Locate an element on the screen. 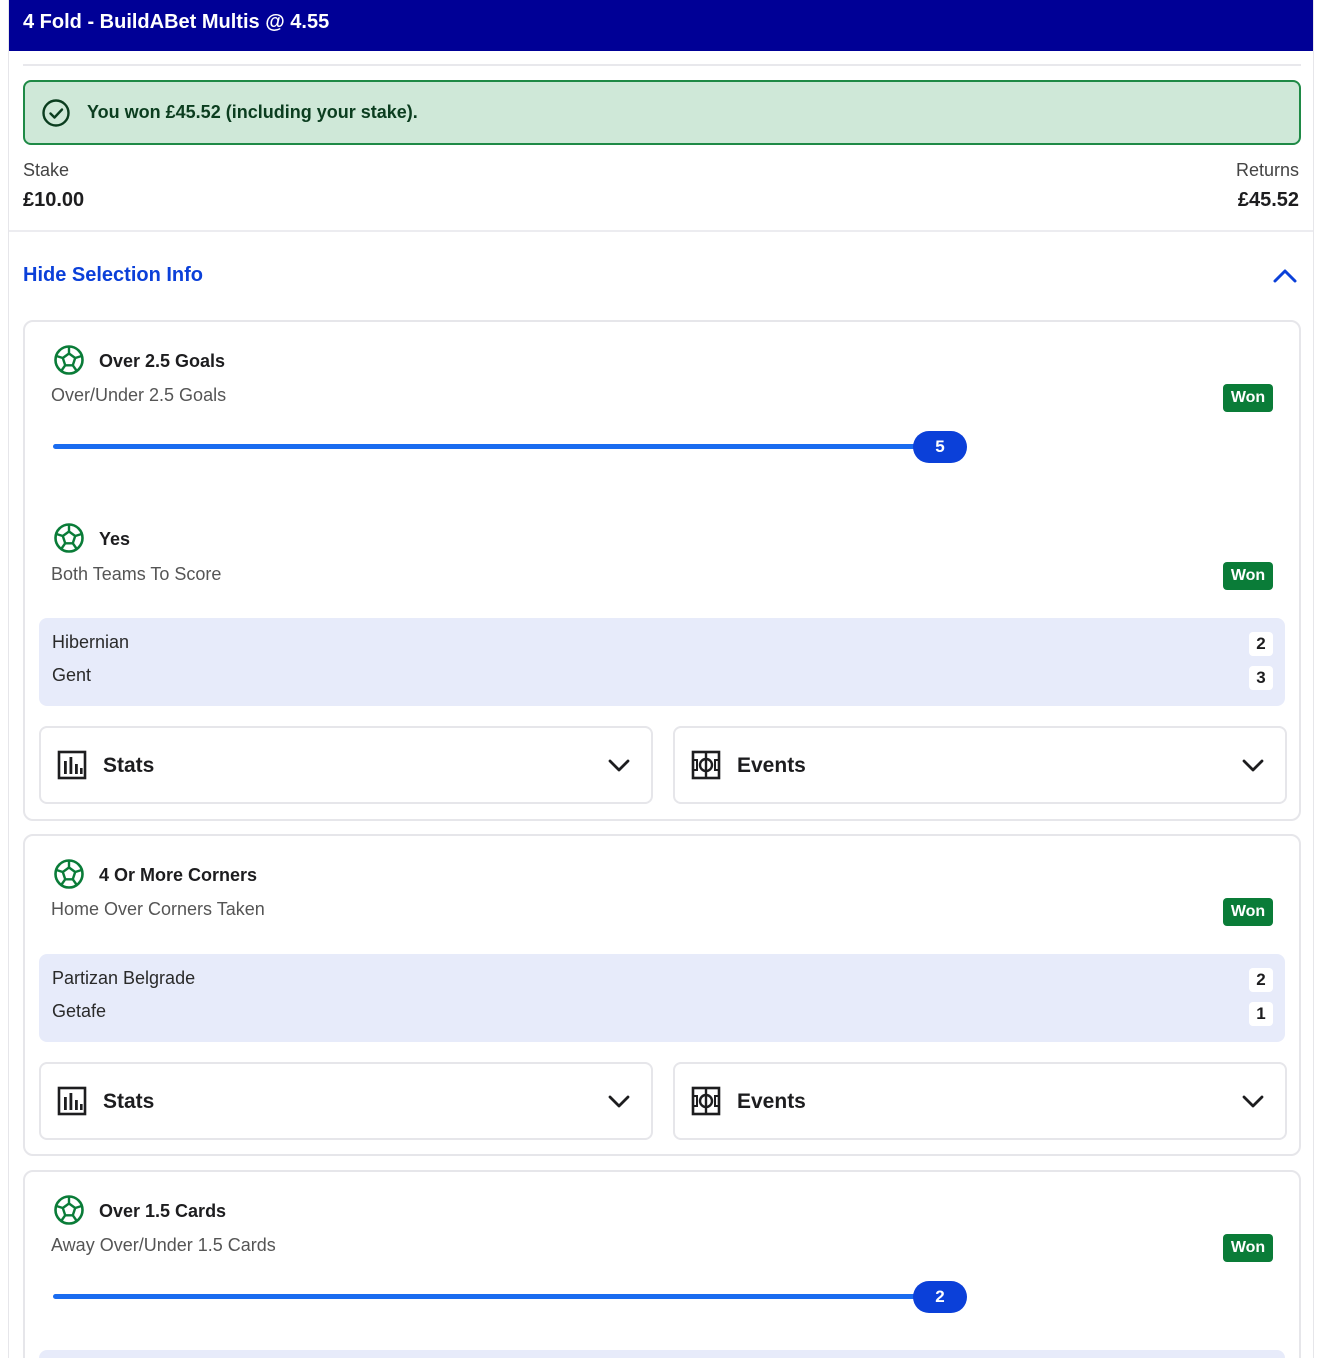  progress-value-bubble: 5 is located at coordinates (940, 447).